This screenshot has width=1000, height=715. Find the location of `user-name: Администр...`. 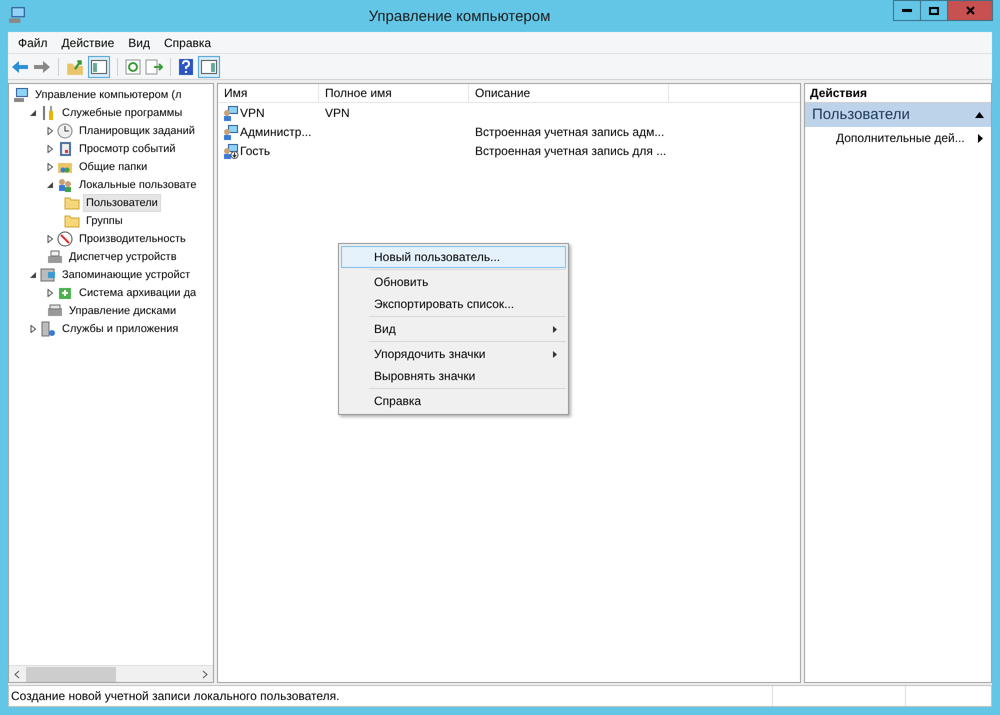

user-name: Администр... is located at coordinates (276, 131).